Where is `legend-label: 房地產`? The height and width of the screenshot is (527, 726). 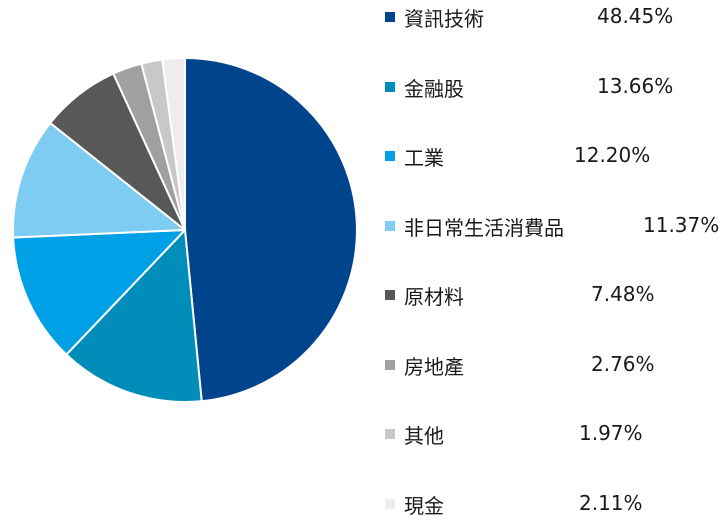
legend-label: 房地產 is located at coordinates (434, 366).